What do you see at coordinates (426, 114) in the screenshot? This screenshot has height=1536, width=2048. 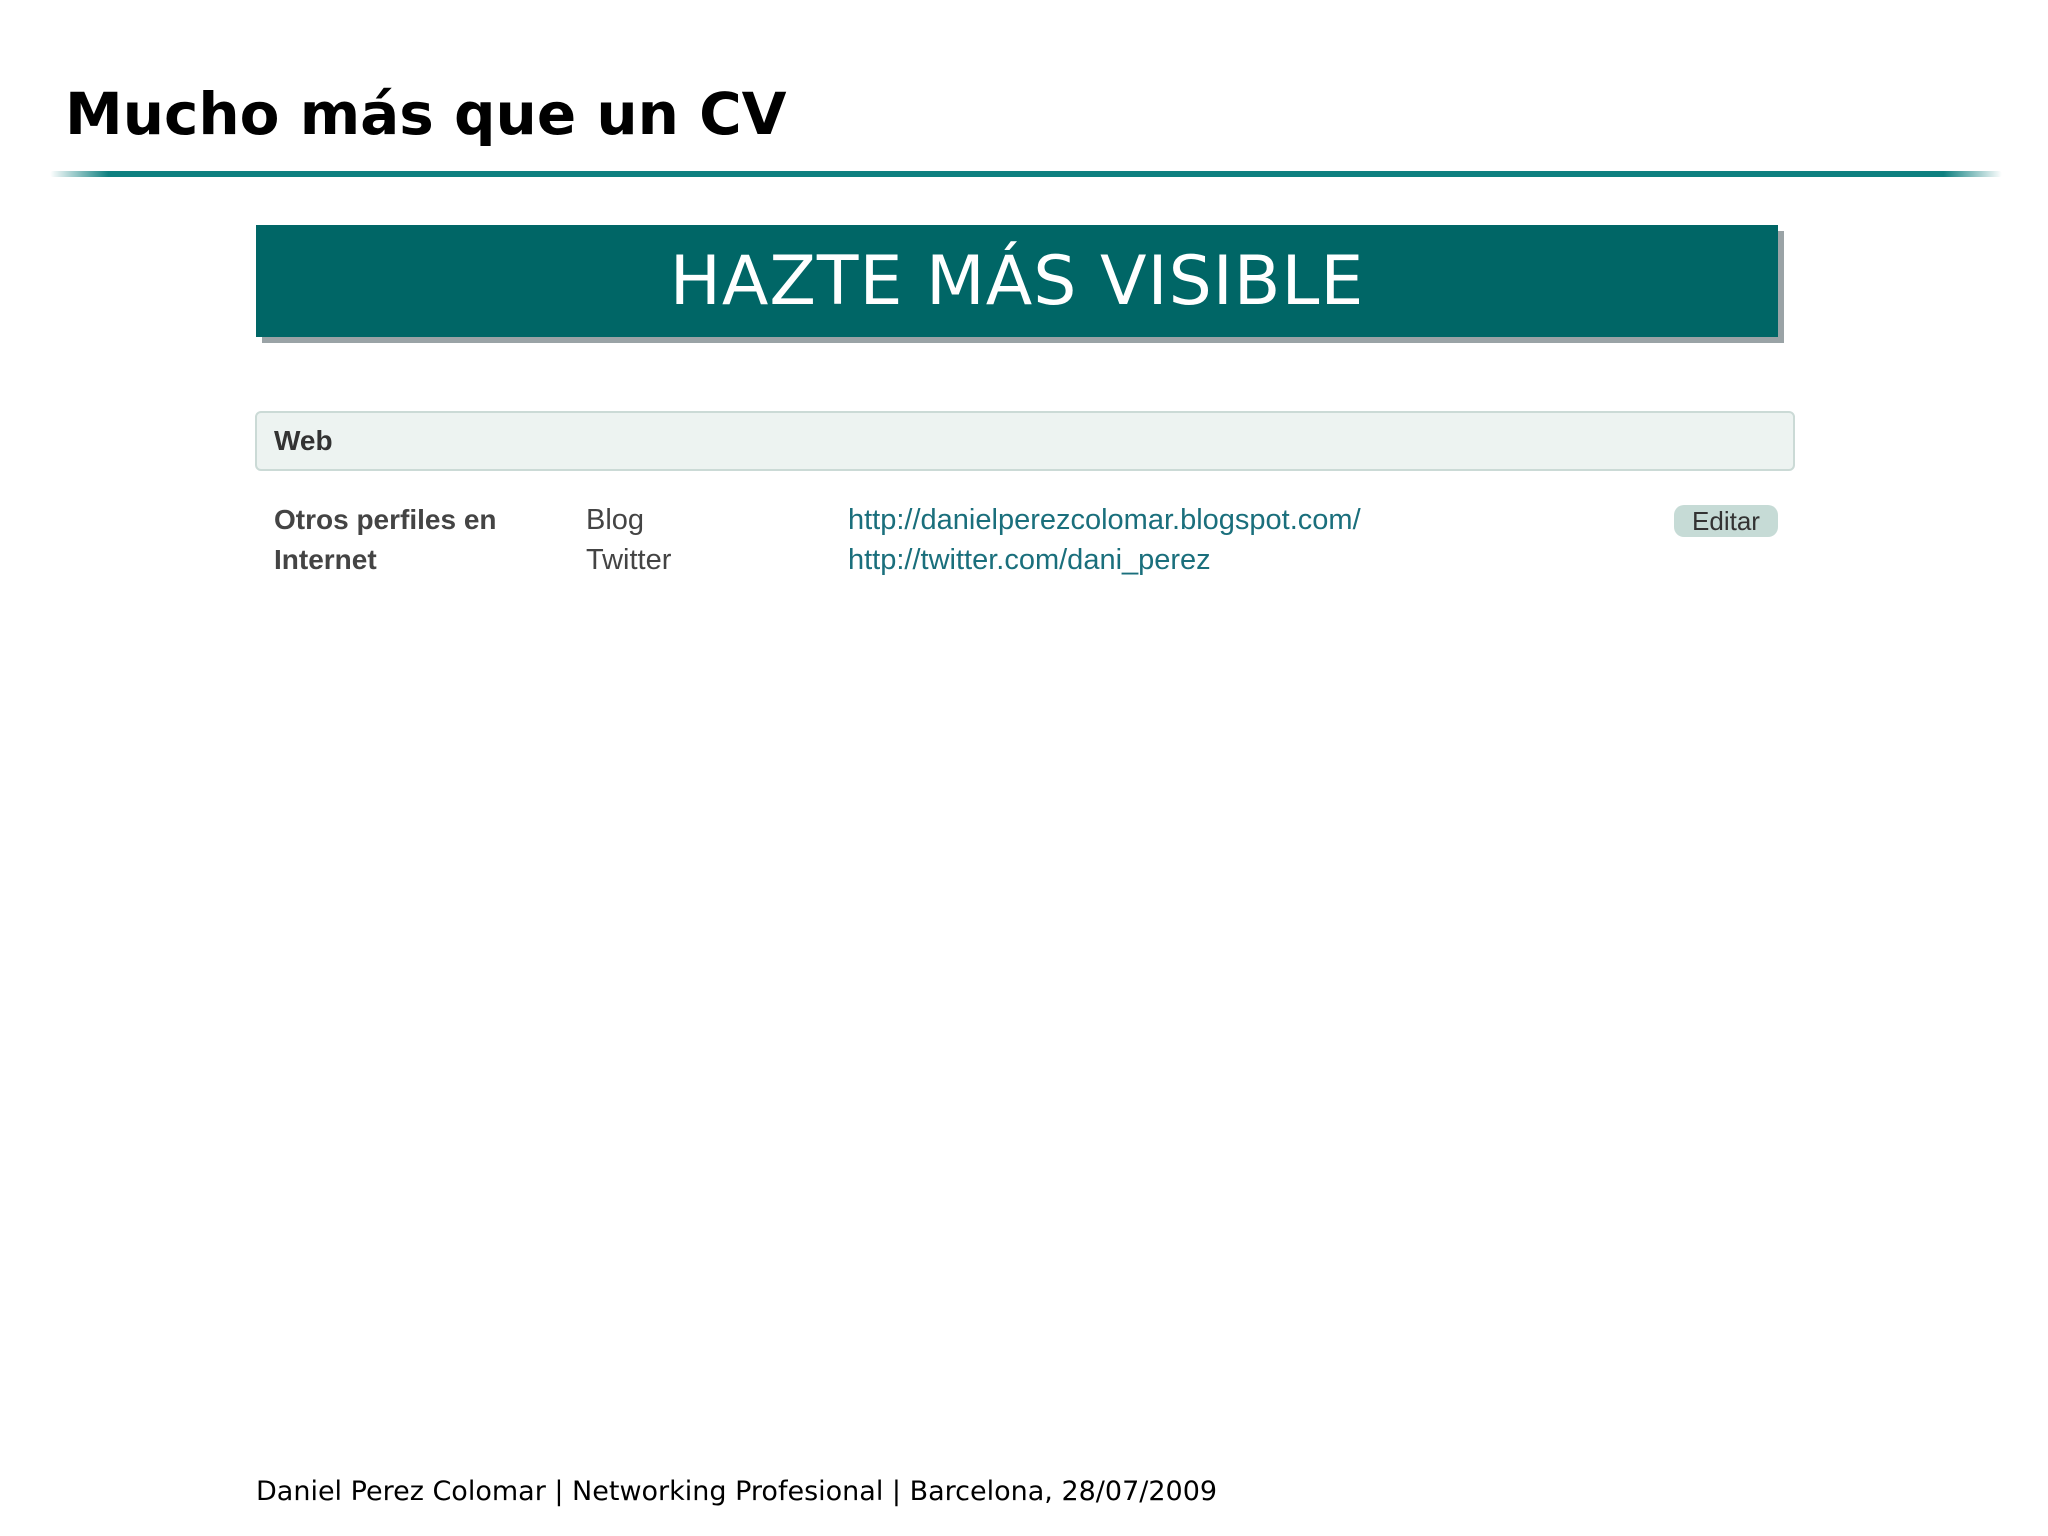 I see `slide-title: Mucho más que un CV` at bounding box center [426, 114].